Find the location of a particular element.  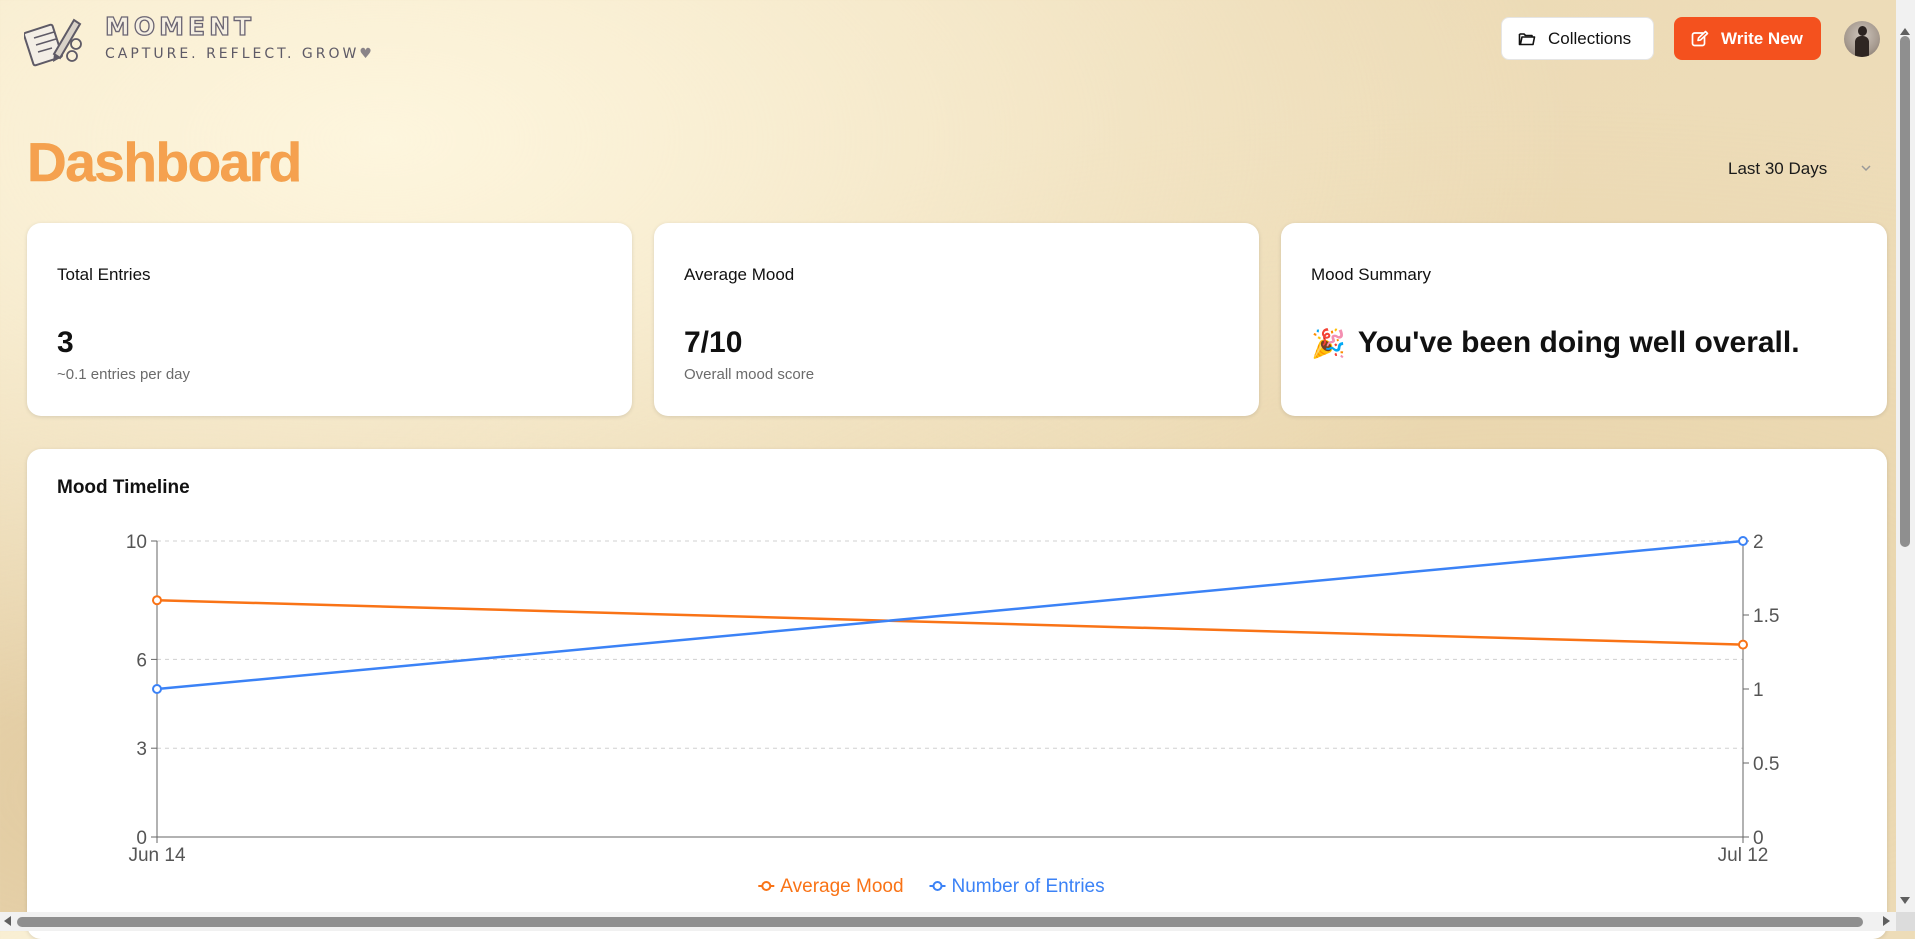

chevron-down-icon is located at coordinates (1866, 168).